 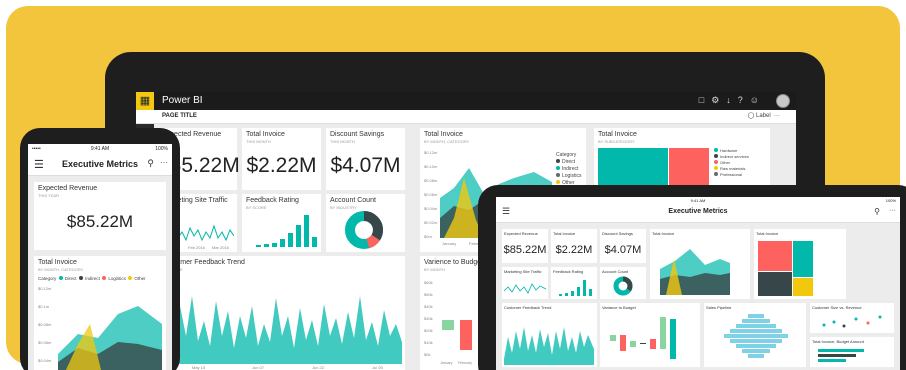 I want to click on tile-discount-savings: Discount Savings THIS MONTH $4.07M, so click(x=365, y=159).